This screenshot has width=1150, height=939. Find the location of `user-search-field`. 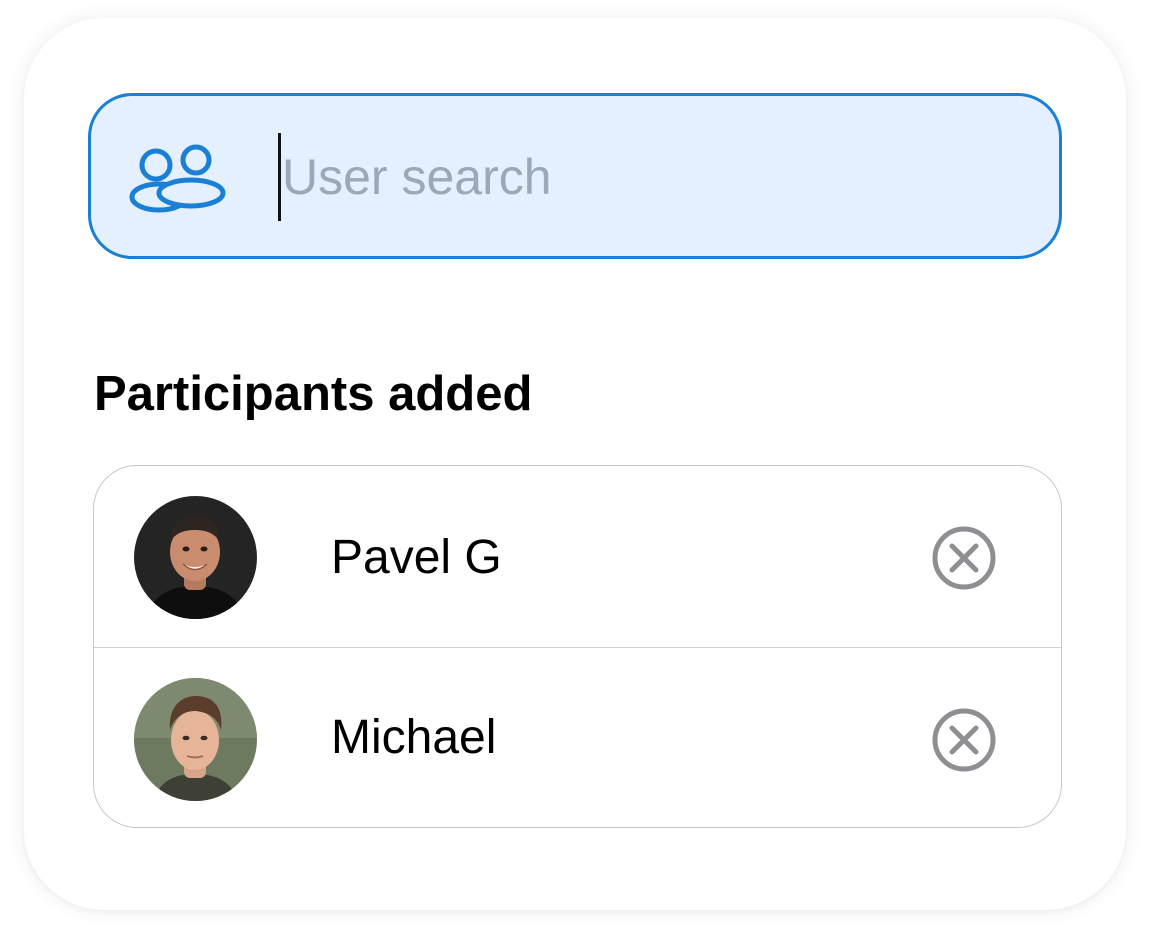

user-search-field is located at coordinates (575, 176).